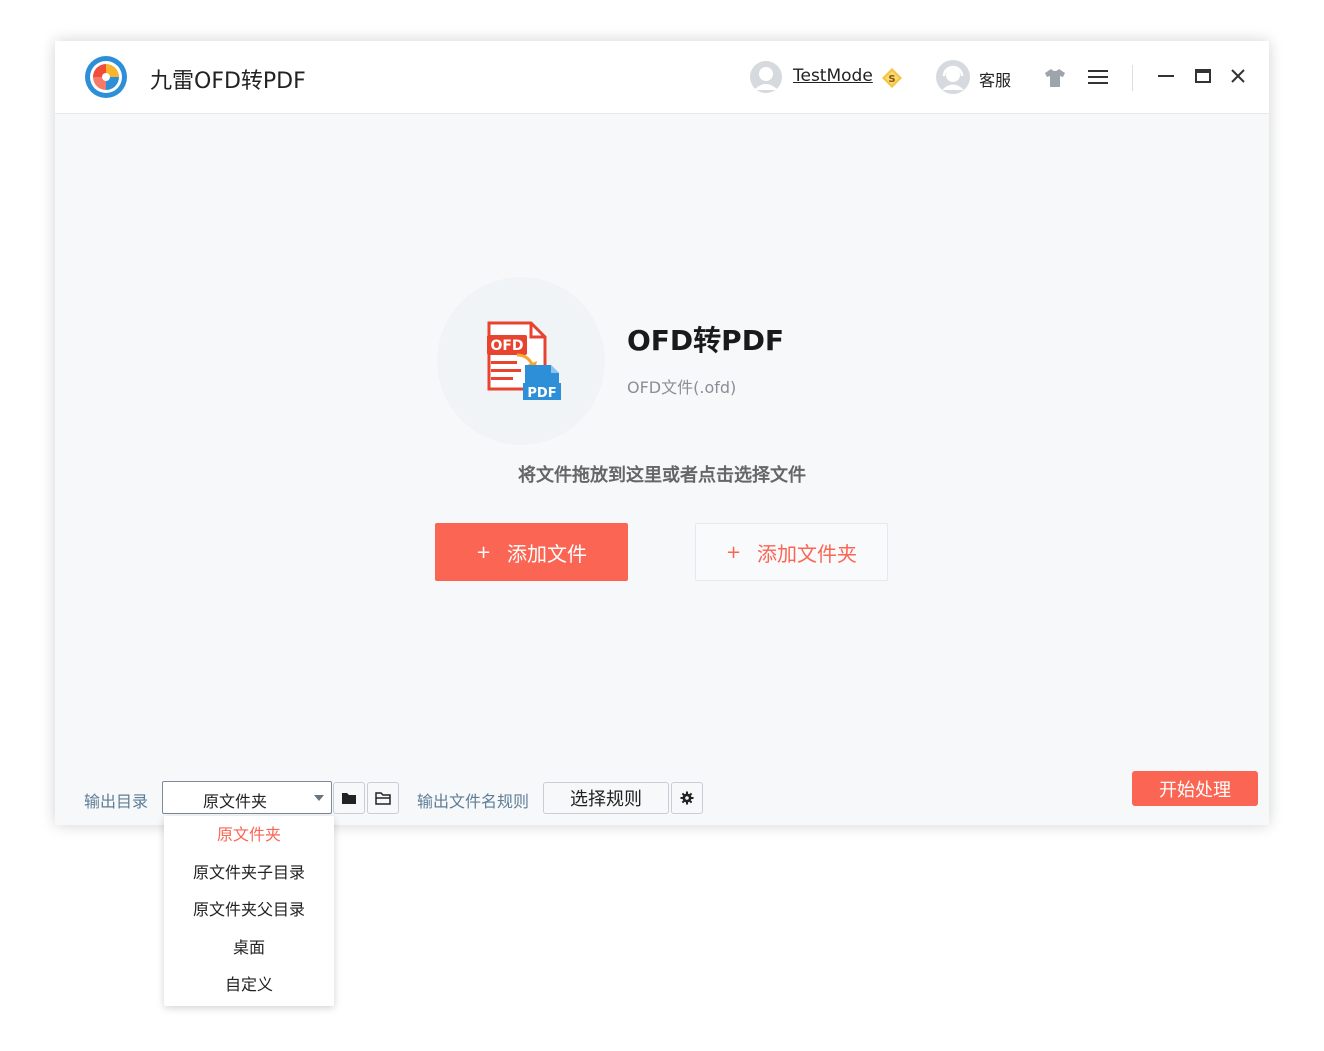 This screenshot has height=1051, width=1324. Describe the element at coordinates (319, 798) in the screenshot. I see `chevron-down-icon` at that location.